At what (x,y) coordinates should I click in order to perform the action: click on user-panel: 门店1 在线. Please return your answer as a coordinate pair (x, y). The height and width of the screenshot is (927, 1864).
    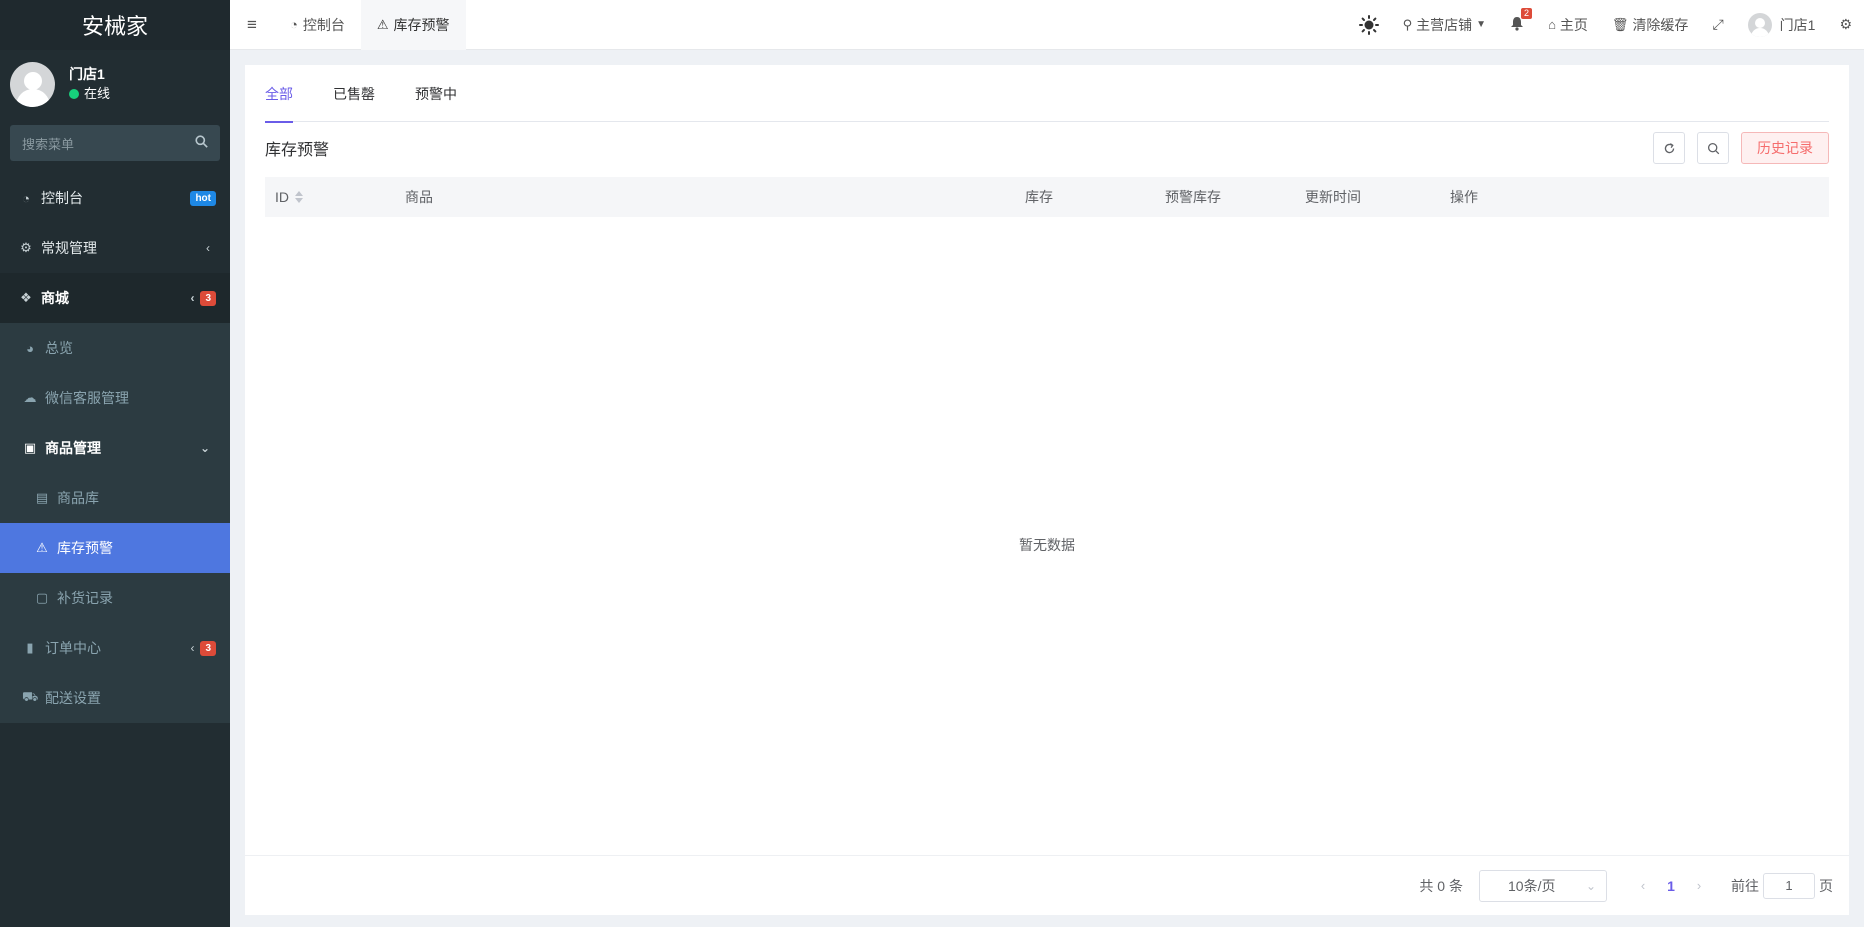
    Looking at the image, I should click on (115, 84).